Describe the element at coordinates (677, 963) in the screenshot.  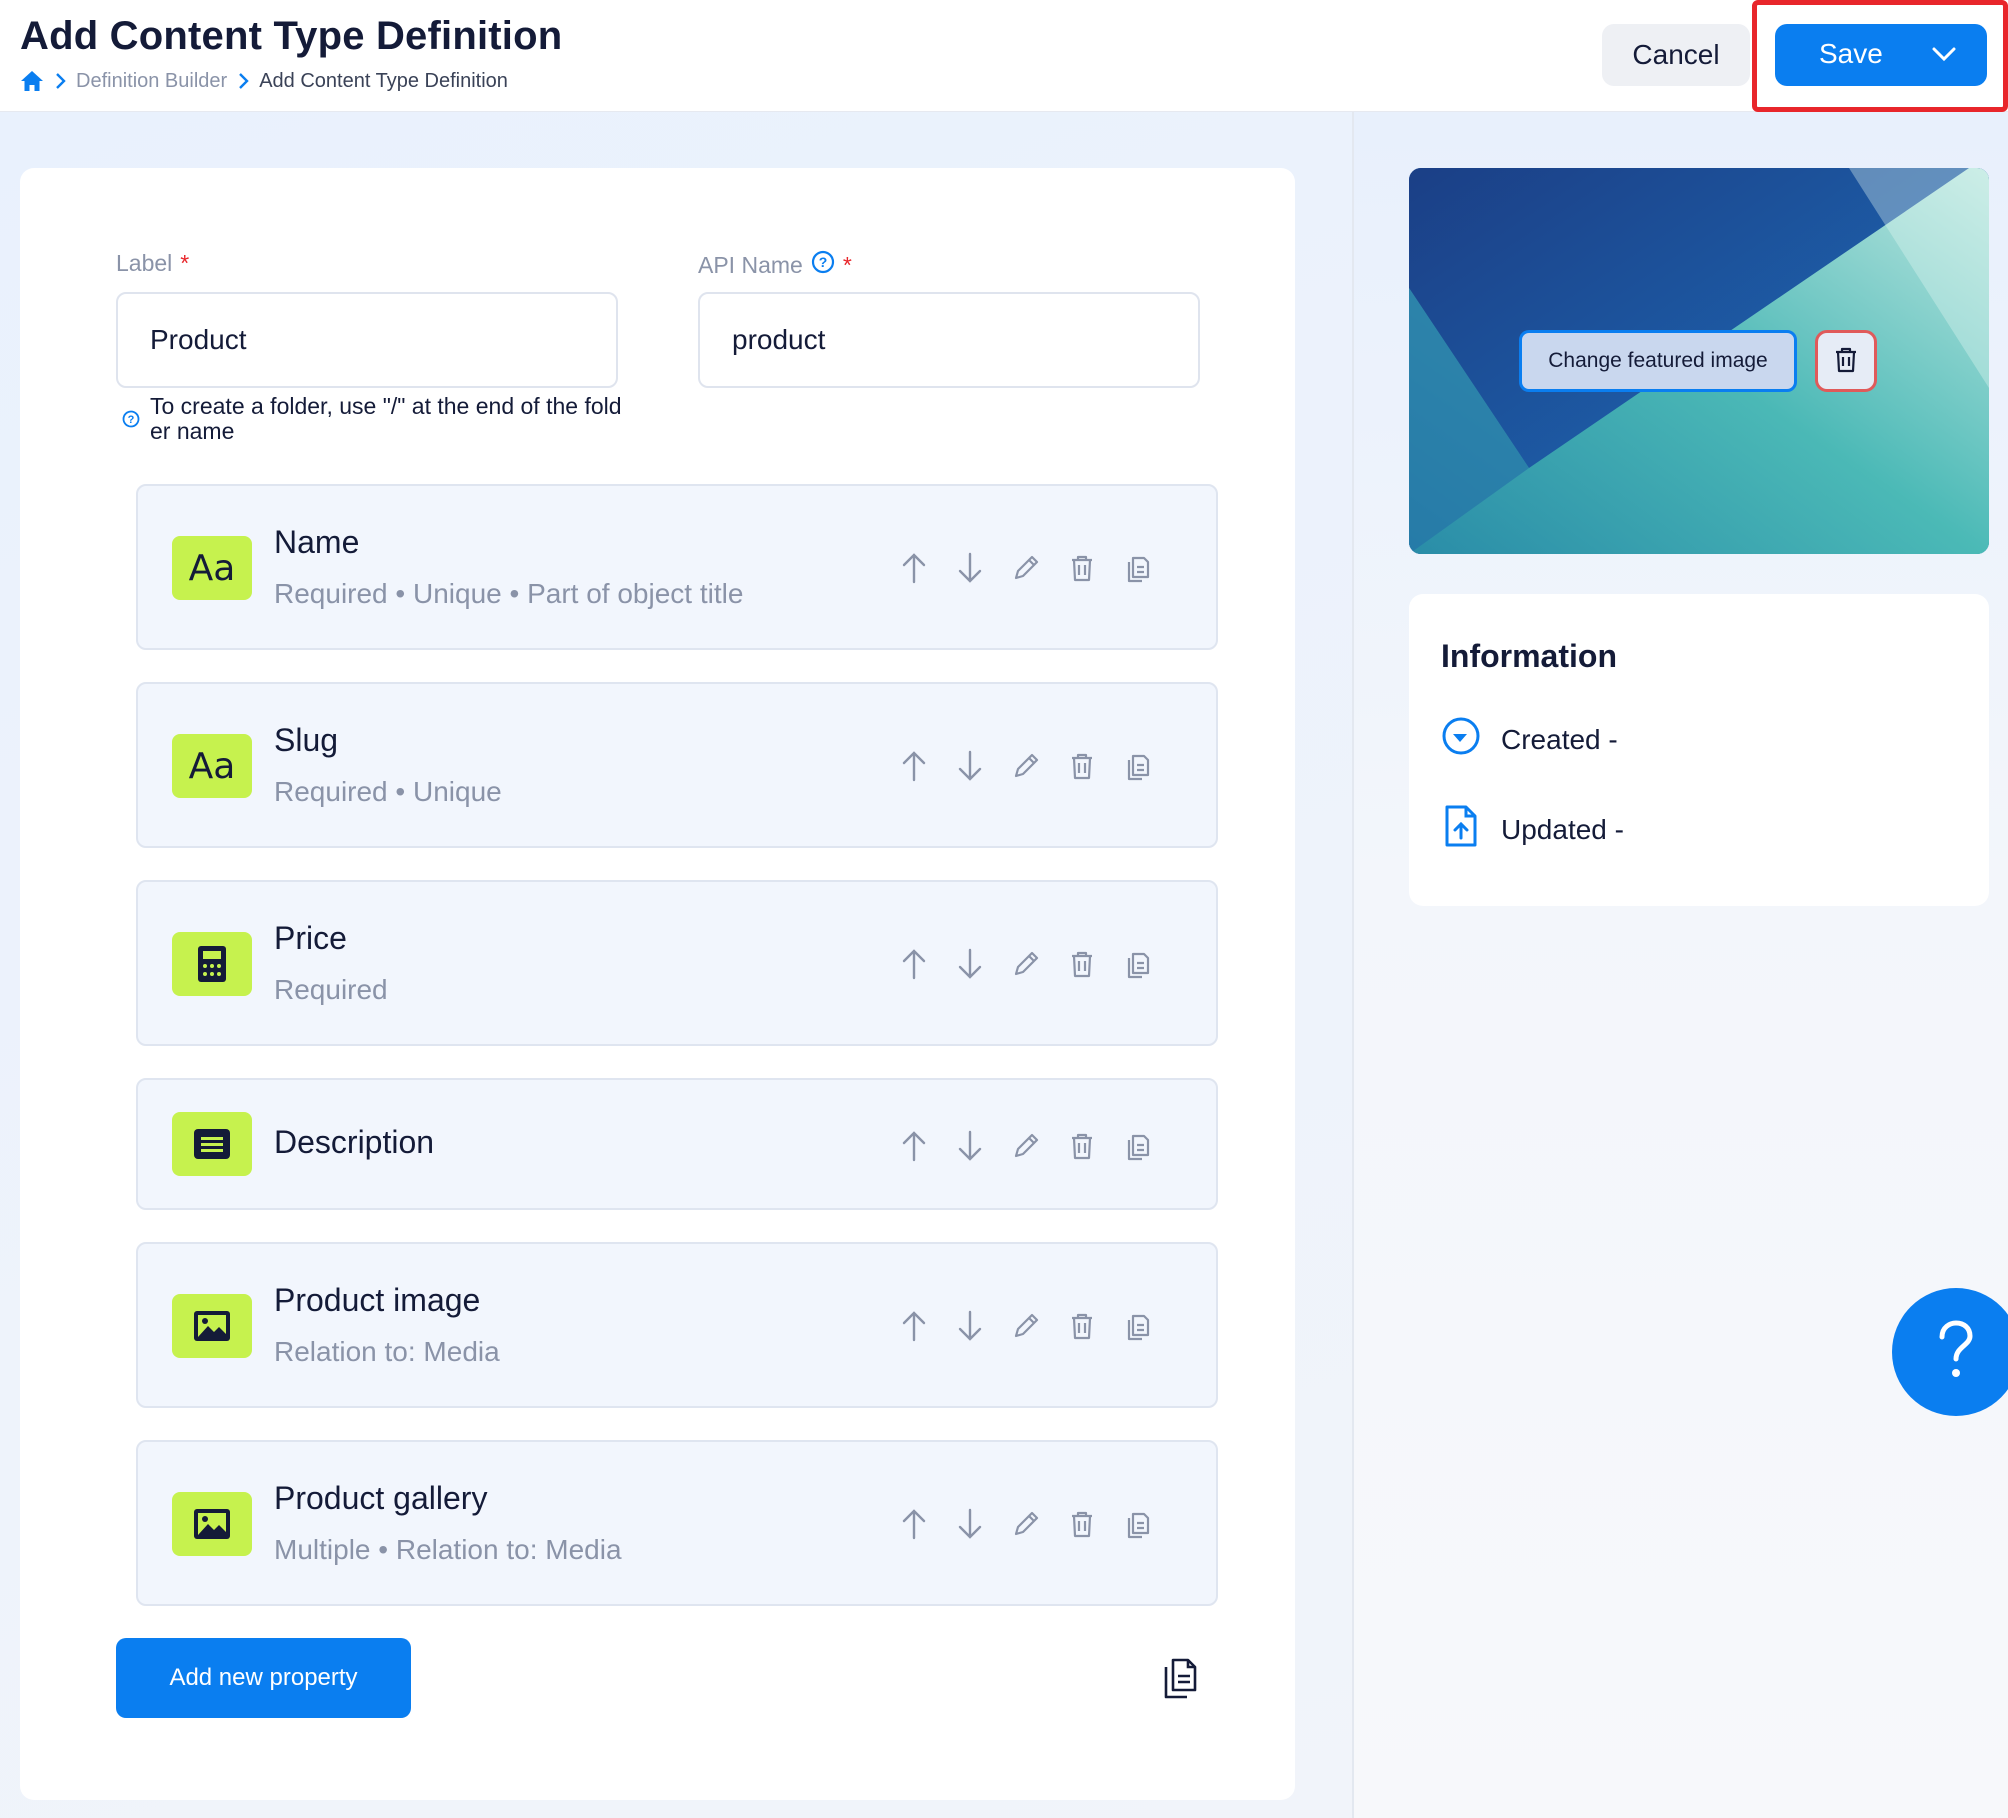
I see `property-row-price: Price Required` at that location.